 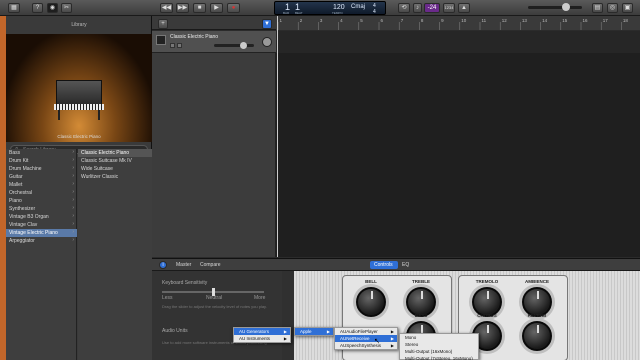 I want to click on help-icon: ?, so click(x=37, y=8).